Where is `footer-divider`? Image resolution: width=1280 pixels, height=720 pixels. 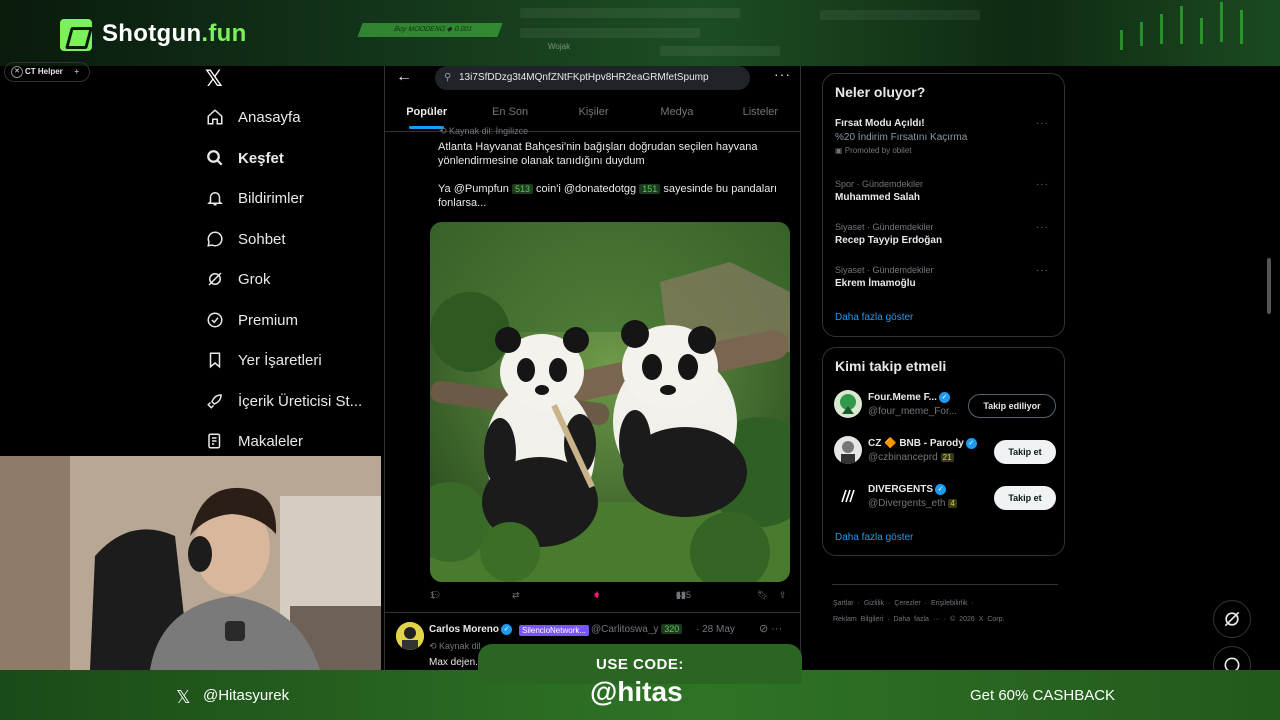
footer-divider is located at coordinates (945, 584).